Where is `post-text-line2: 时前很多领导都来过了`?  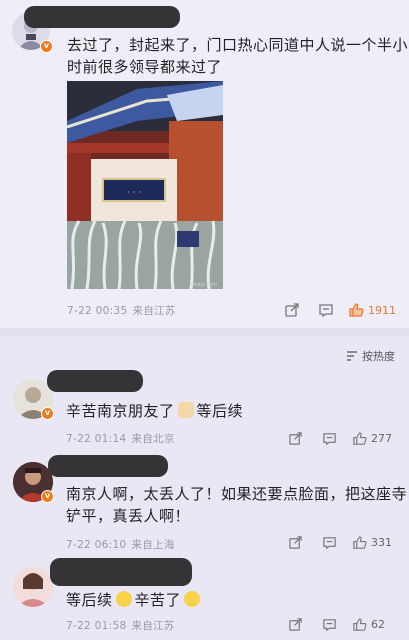 post-text-line2: 时前很多领导都来过了 is located at coordinates (145, 67).